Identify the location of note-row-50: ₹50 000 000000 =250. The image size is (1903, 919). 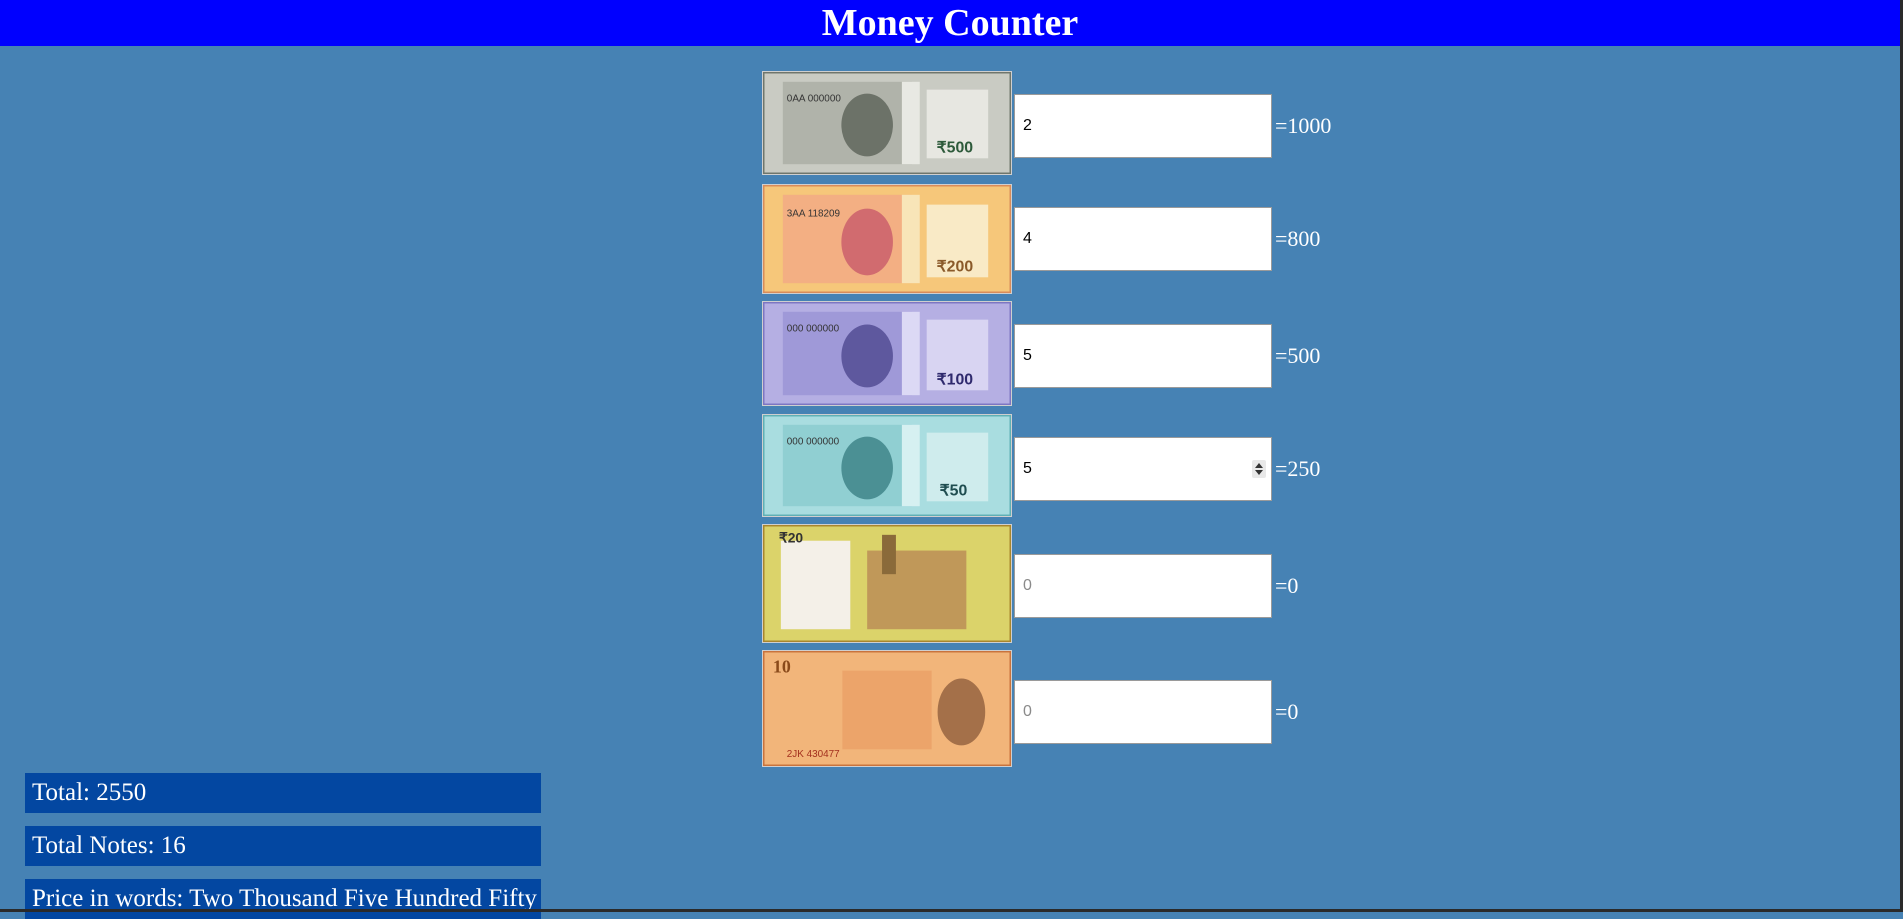
(1062, 465).